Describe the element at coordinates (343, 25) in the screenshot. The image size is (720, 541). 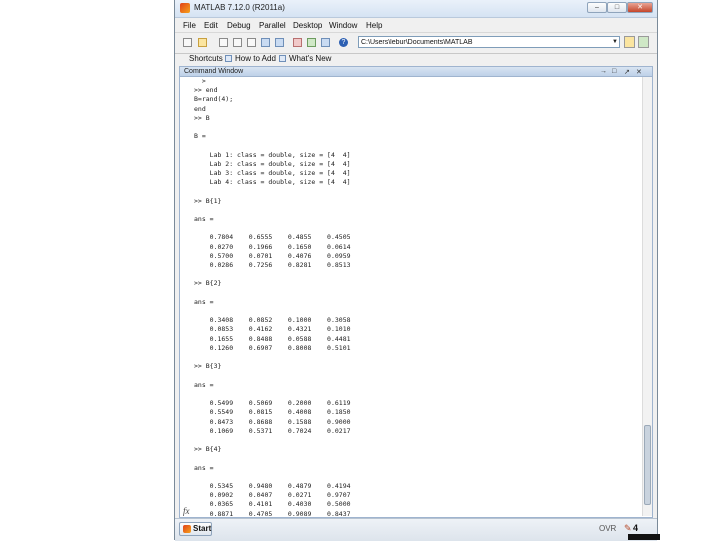
I see `menu-window: Window` at that location.